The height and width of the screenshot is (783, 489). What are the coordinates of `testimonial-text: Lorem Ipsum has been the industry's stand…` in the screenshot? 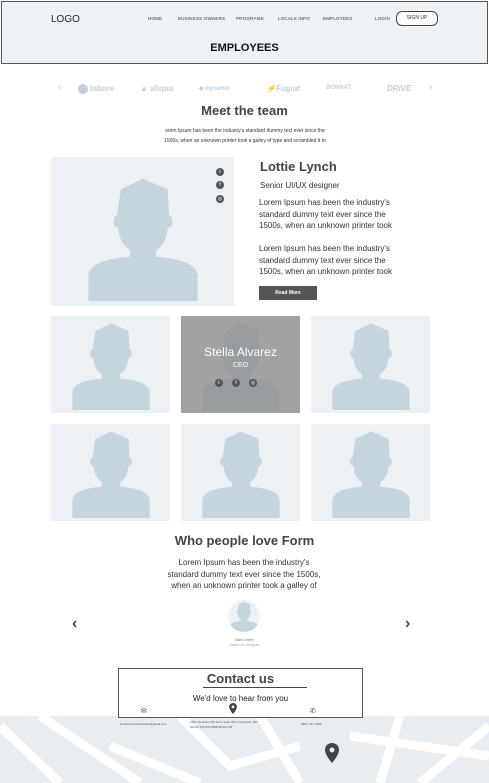 It's located at (244, 574).